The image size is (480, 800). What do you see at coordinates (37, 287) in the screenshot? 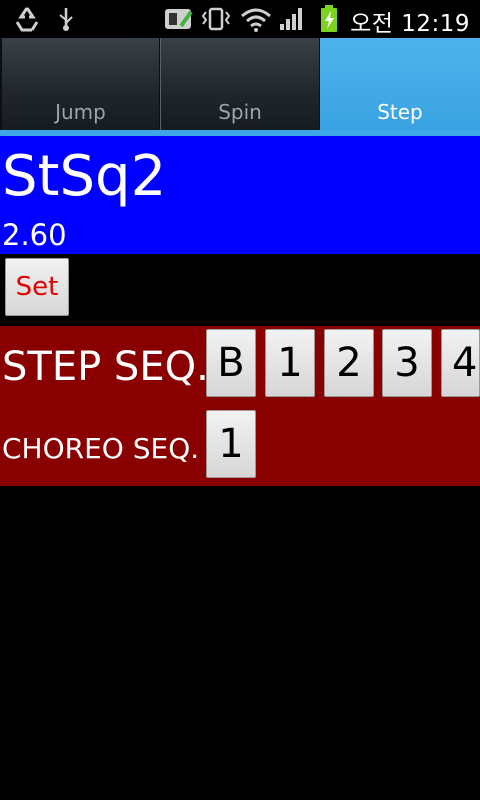
I see `set-button: Set` at bounding box center [37, 287].